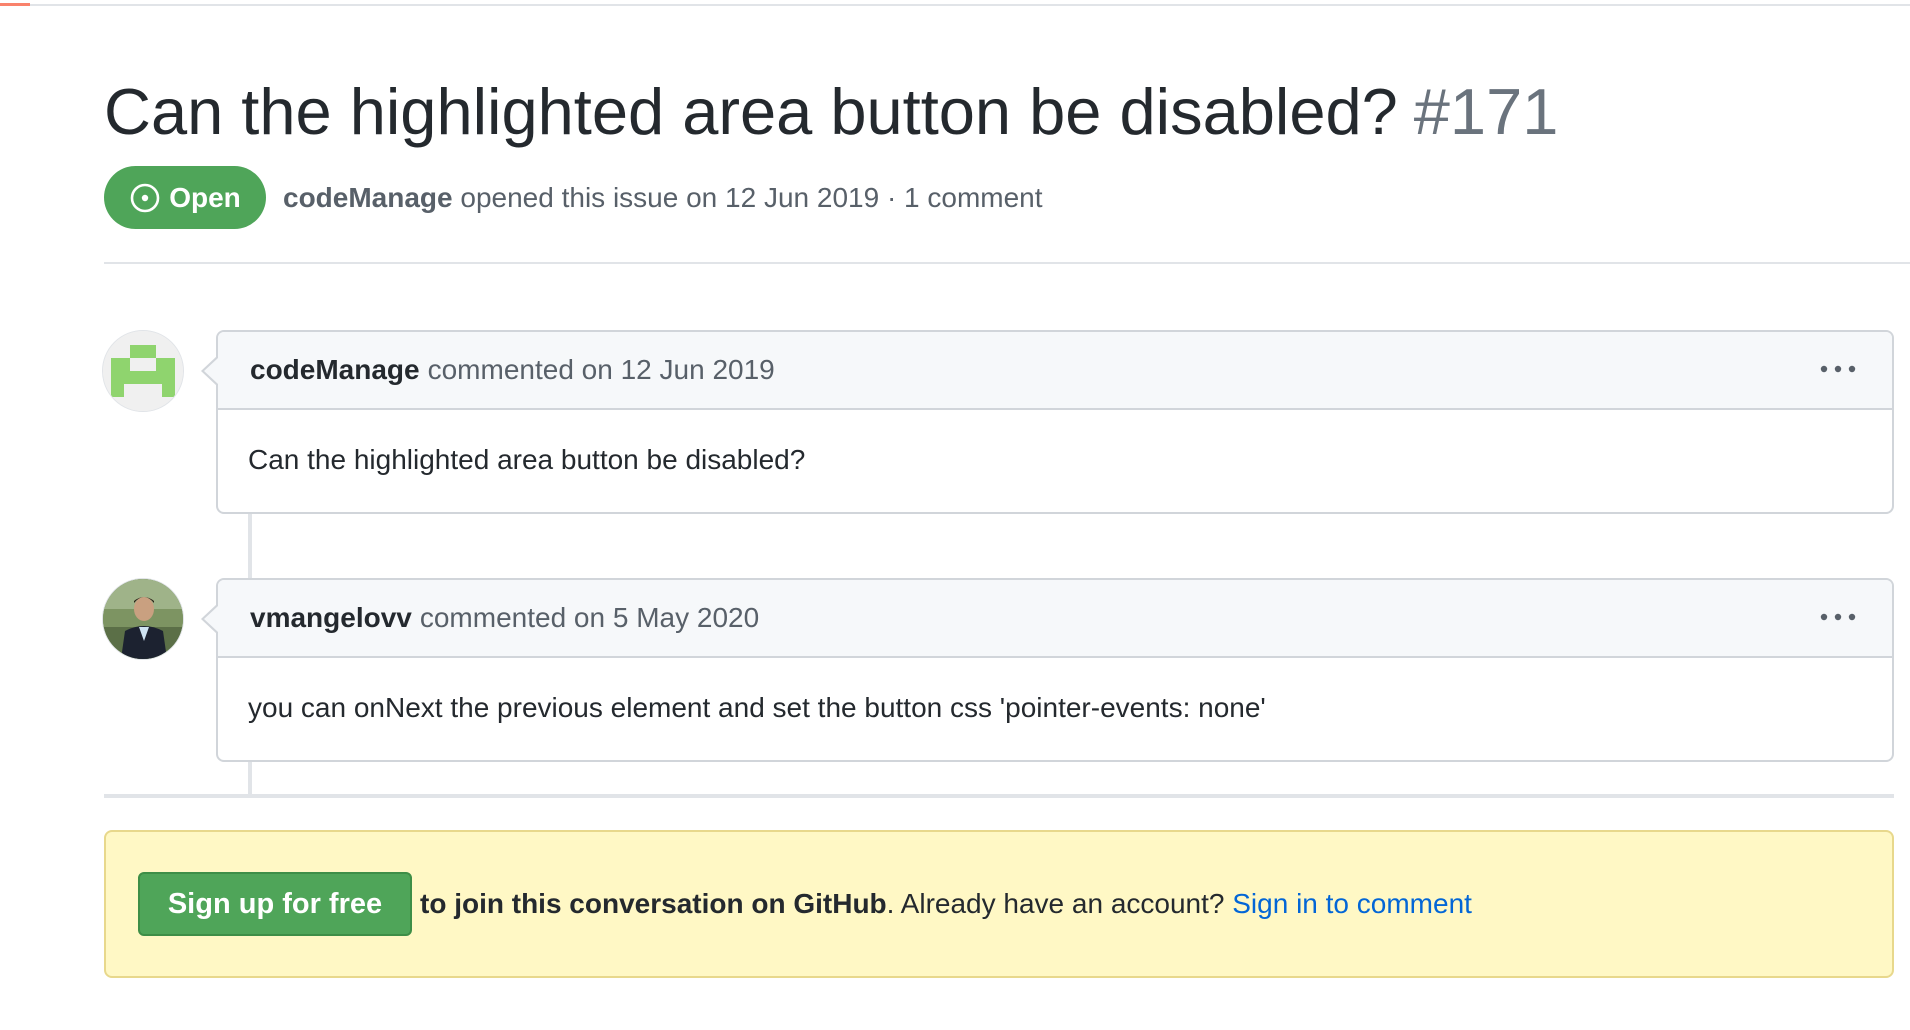 The width and height of the screenshot is (1910, 1030). I want to click on signup-button: Sign up for free, so click(275, 904).